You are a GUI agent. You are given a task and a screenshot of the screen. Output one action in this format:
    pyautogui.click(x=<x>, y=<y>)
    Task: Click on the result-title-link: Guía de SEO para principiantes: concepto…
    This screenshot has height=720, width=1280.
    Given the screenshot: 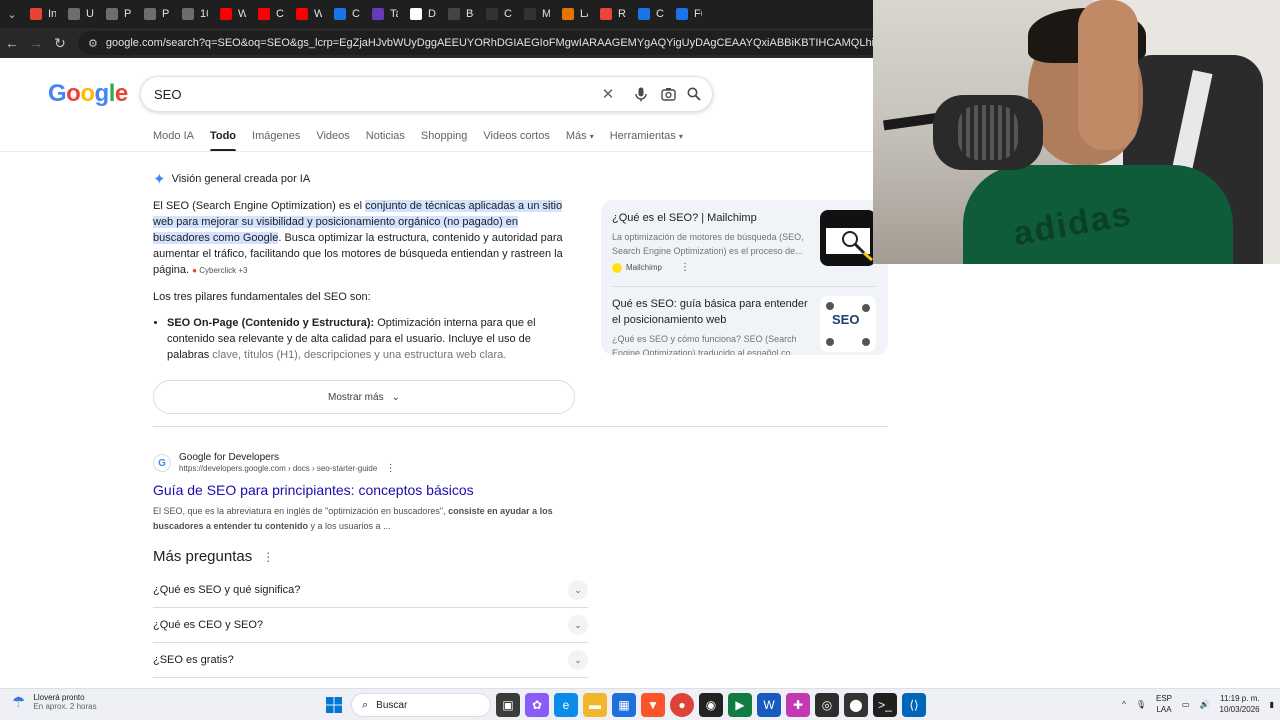 What is the action you would take?
    pyautogui.click(x=363, y=490)
    